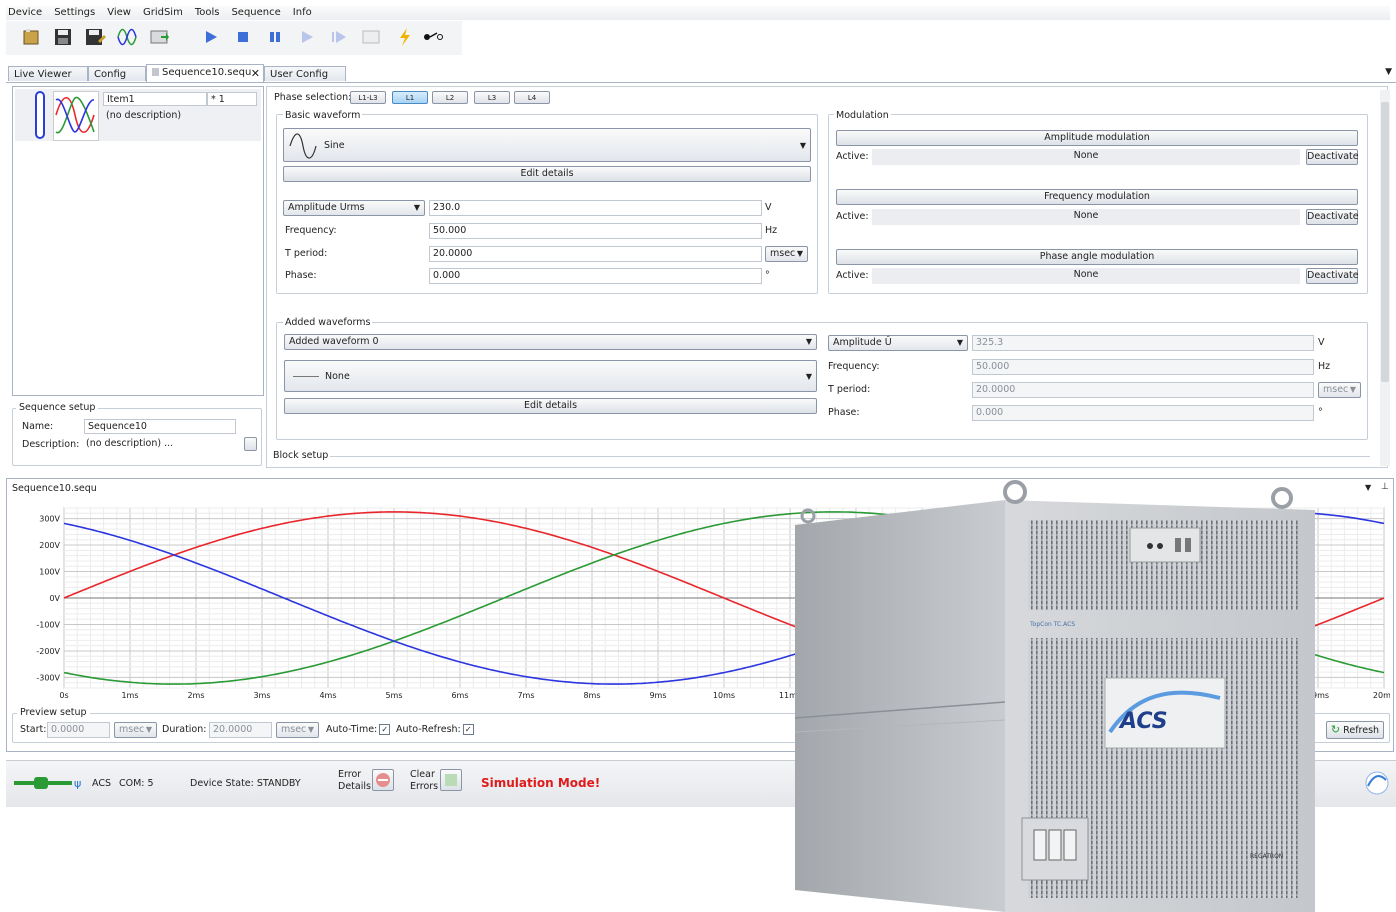 The width and height of the screenshot is (1396, 912). What do you see at coordinates (1332, 157) in the screenshot?
I see `amp-mod-deactivate-button: Deactivate` at bounding box center [1332, 157].